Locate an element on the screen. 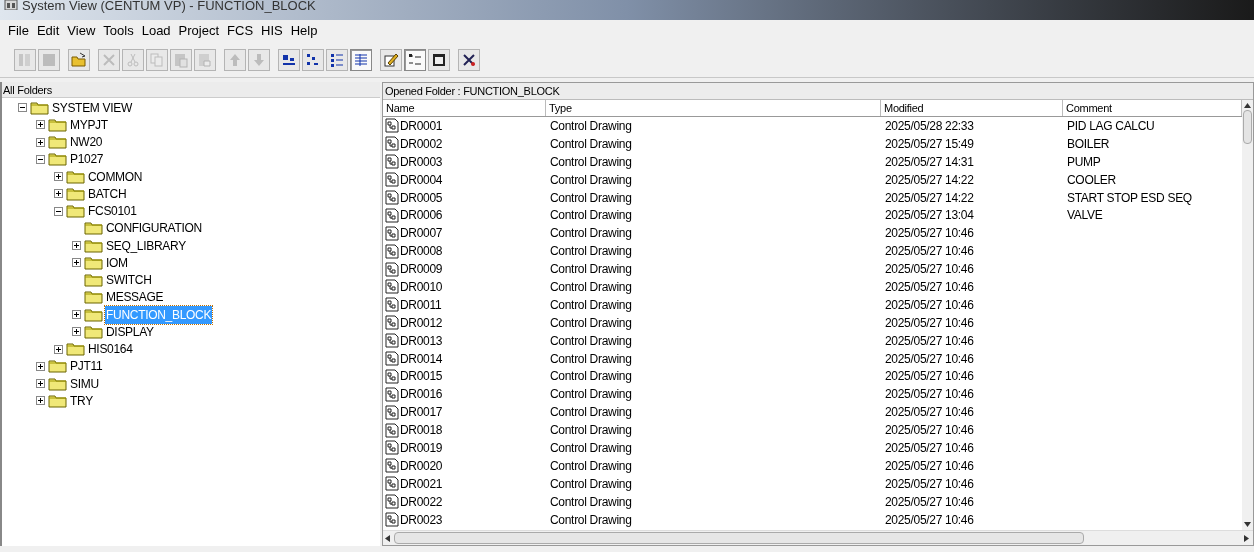 The height and width of the screenshot is (552, 1254). tree-item: HIS0164 is located at coordinates (110, 349).